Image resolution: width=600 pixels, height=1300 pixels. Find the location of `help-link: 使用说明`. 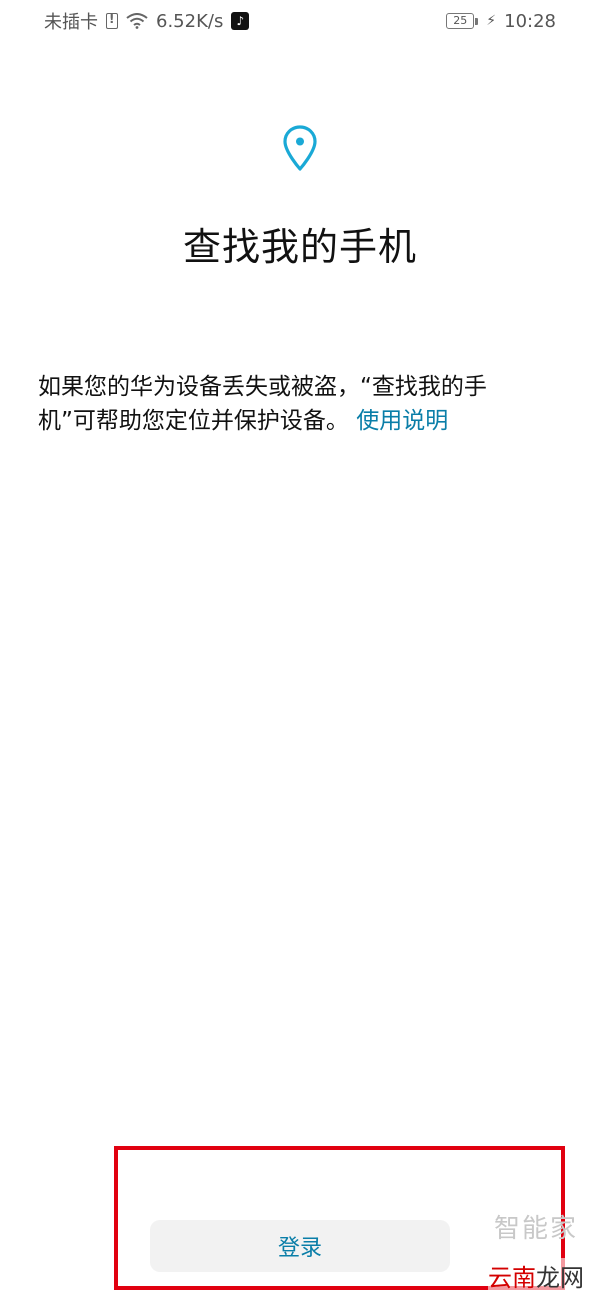

help-link: 使用说明 is located at coordinates (402, 421).